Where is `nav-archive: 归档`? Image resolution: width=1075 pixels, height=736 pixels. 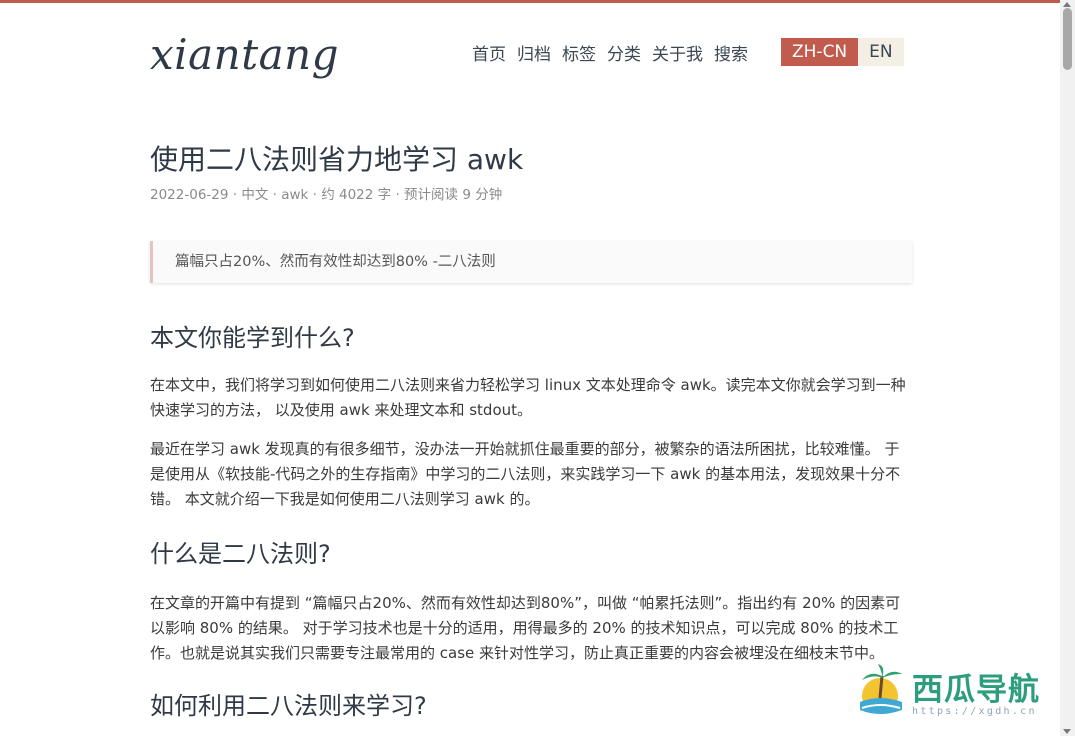
nav-archive: 归档 is located at coordinates (534, 52).